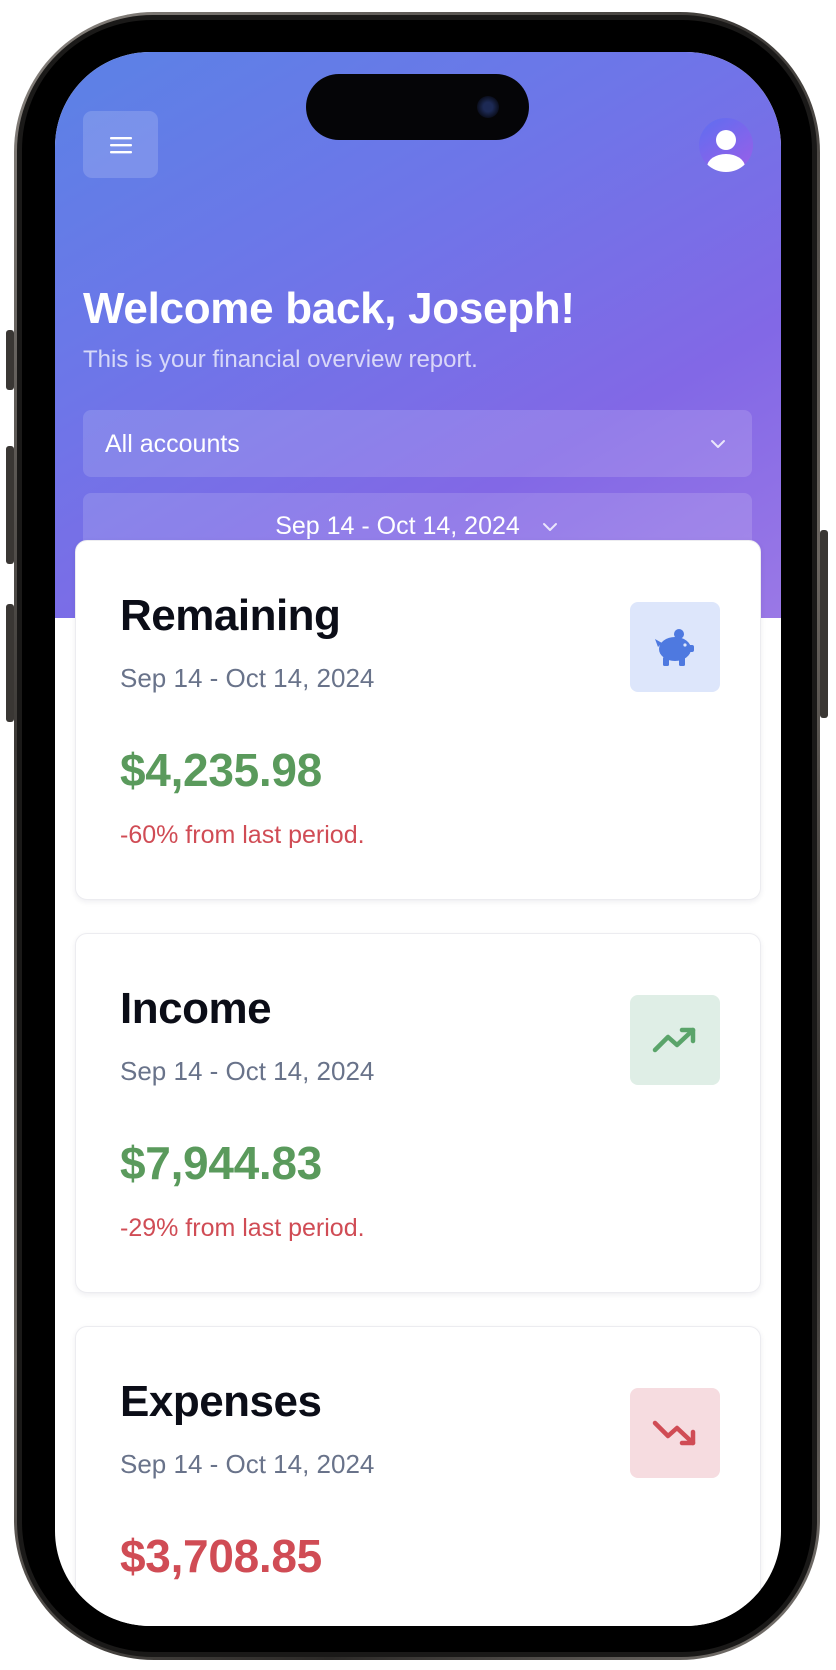 Image resolution: width=836 pixels, height=1670 pixels. Describe the element at coordinates (10, 505) in the screenshot. I see `volume-up-button` at that location.